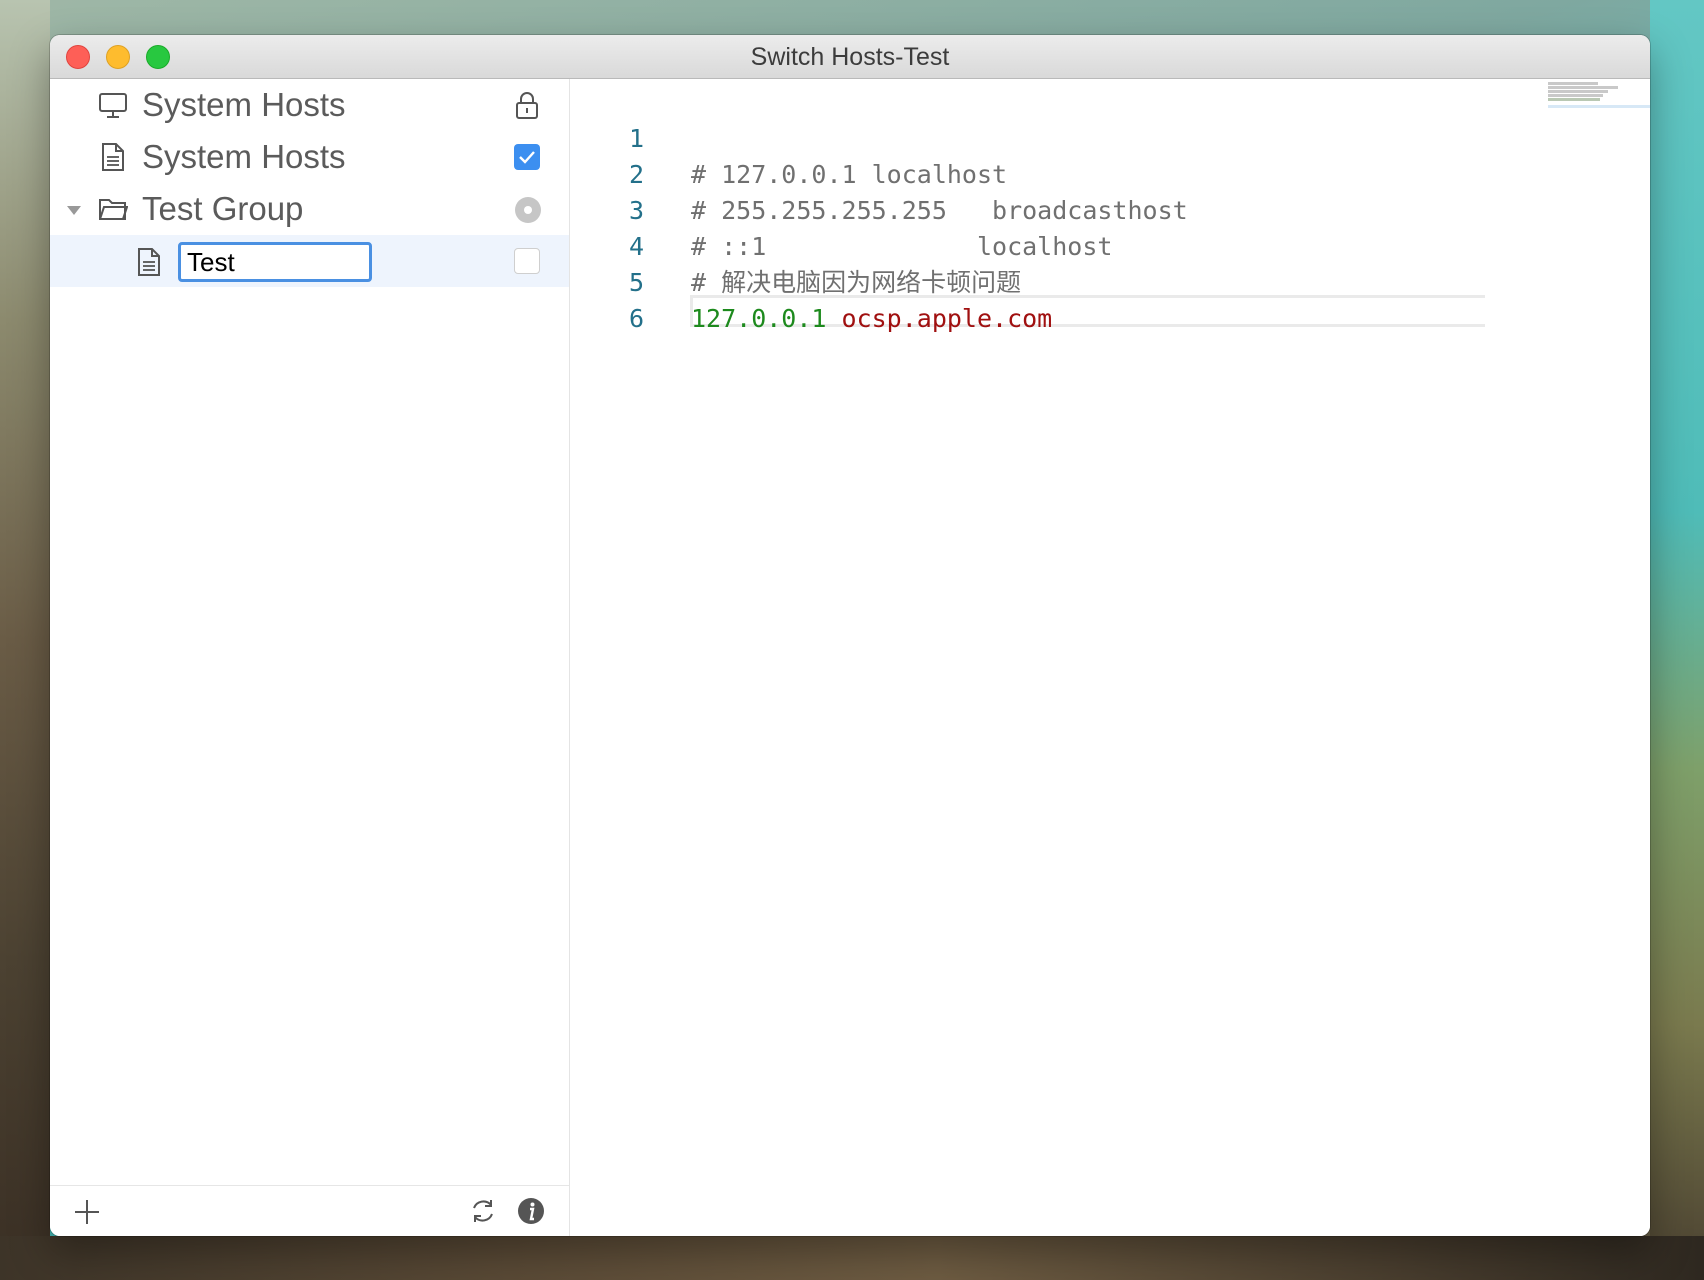 Image resolution: width=1704 pixels, height=1280 pixels. I want to click on sidebar-item-system-hosts: System Hosts, so click(309, 105).